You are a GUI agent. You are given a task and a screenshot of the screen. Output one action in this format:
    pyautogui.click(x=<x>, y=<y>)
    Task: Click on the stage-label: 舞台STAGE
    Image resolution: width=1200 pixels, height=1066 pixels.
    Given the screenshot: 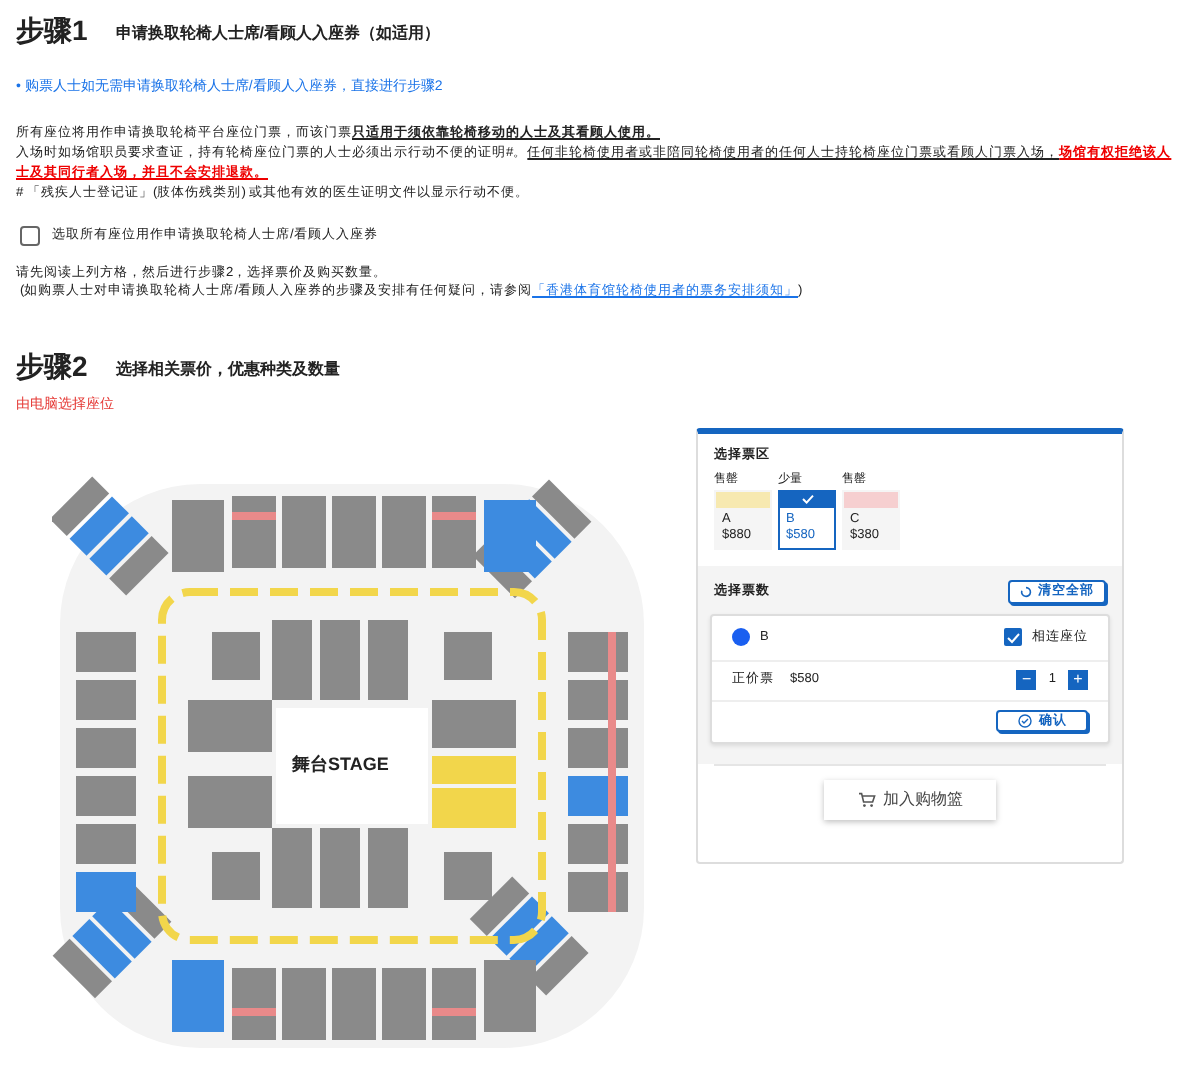 What is the action you would take?
    pyautogui.click(x=340, y=765)
    